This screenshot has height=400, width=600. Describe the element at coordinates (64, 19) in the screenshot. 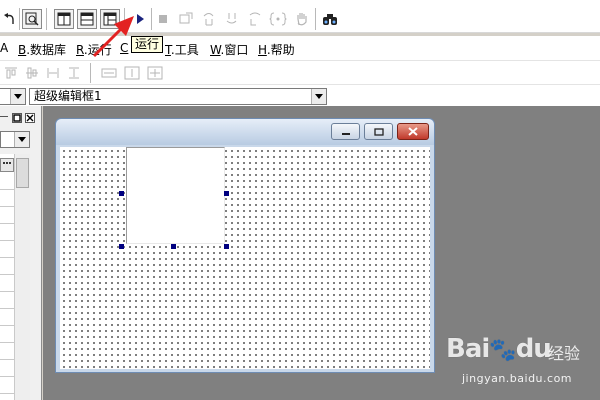

I see `layout-1-icon` at that location.